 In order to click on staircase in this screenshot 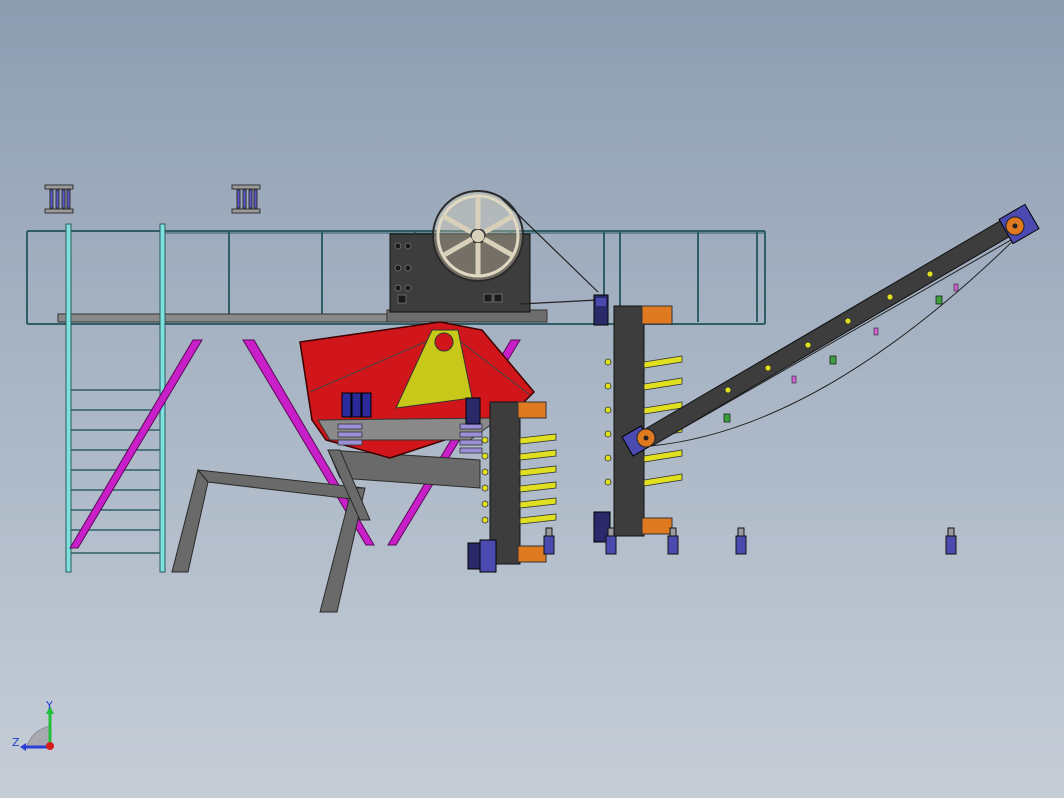, I will do `click(115, 398)`.